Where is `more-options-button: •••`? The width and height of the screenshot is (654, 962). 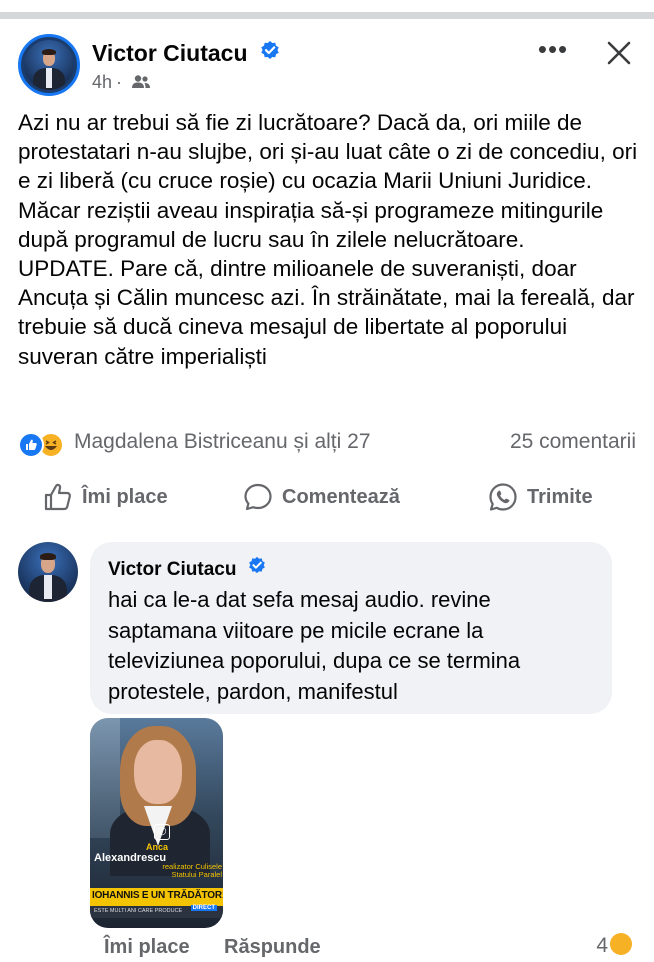 more-options-button: ••• is located at coordinates (553, 52).